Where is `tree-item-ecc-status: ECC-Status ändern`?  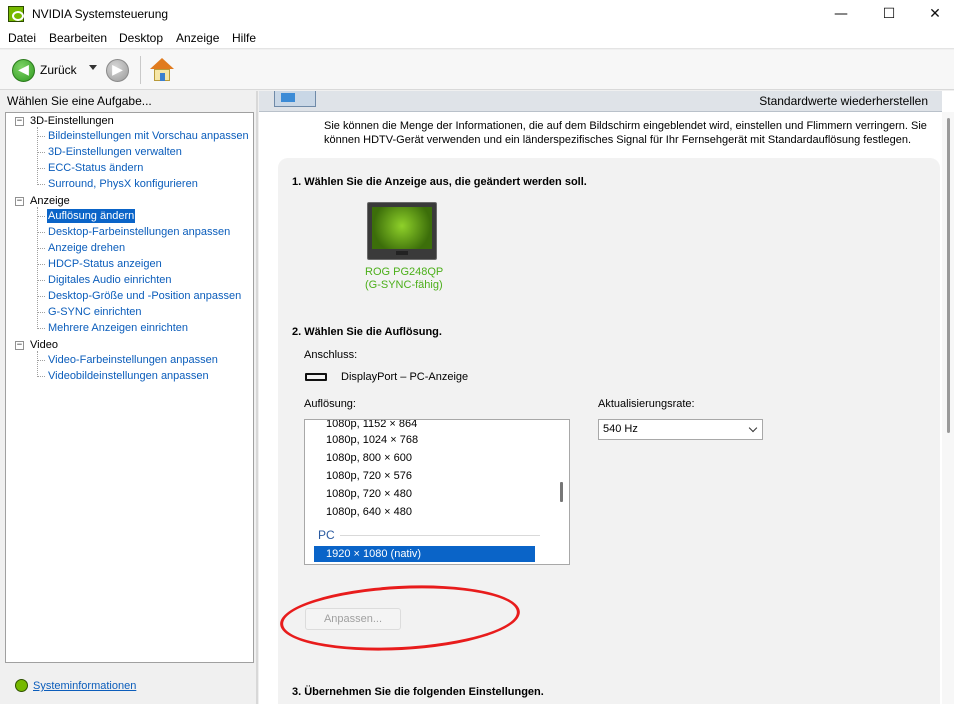
tree-item-ecc-status: ECC-Status ändern is located at coordinates (95, 168).